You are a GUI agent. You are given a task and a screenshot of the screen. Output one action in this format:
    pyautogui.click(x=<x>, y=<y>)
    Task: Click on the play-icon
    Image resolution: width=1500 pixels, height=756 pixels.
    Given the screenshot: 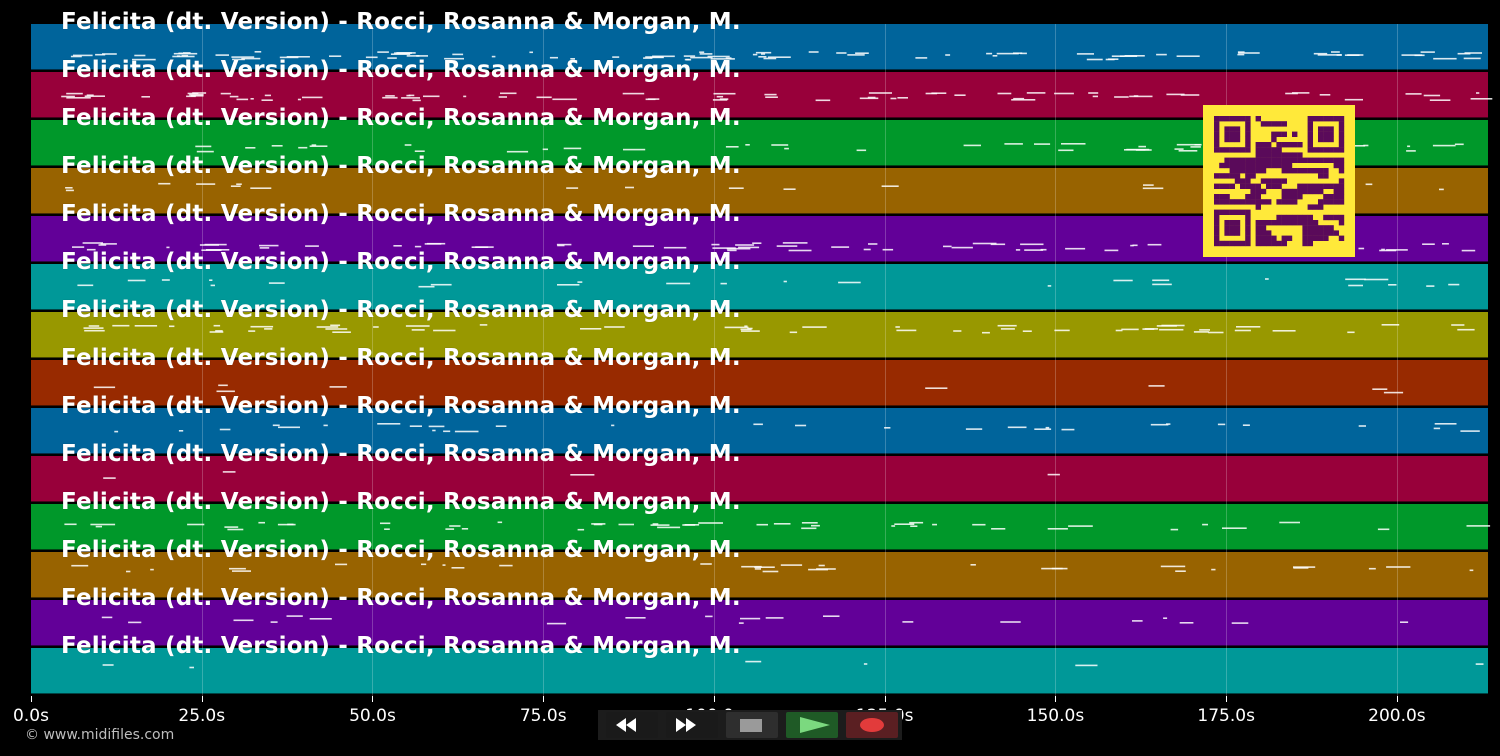 What is the action you would take?
    pyautogui.click(x=815, y=725)
    